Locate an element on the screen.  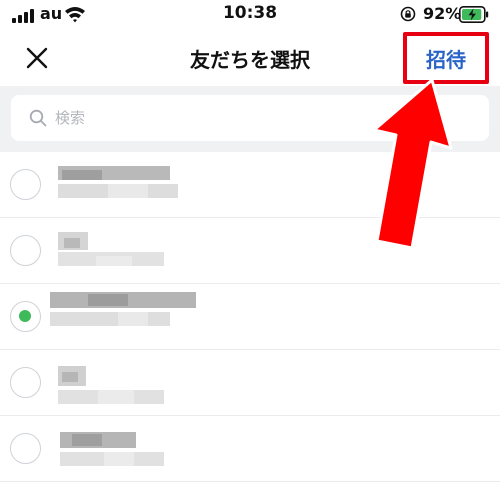
battery-charging-icon is located at coordinates (474, 14).